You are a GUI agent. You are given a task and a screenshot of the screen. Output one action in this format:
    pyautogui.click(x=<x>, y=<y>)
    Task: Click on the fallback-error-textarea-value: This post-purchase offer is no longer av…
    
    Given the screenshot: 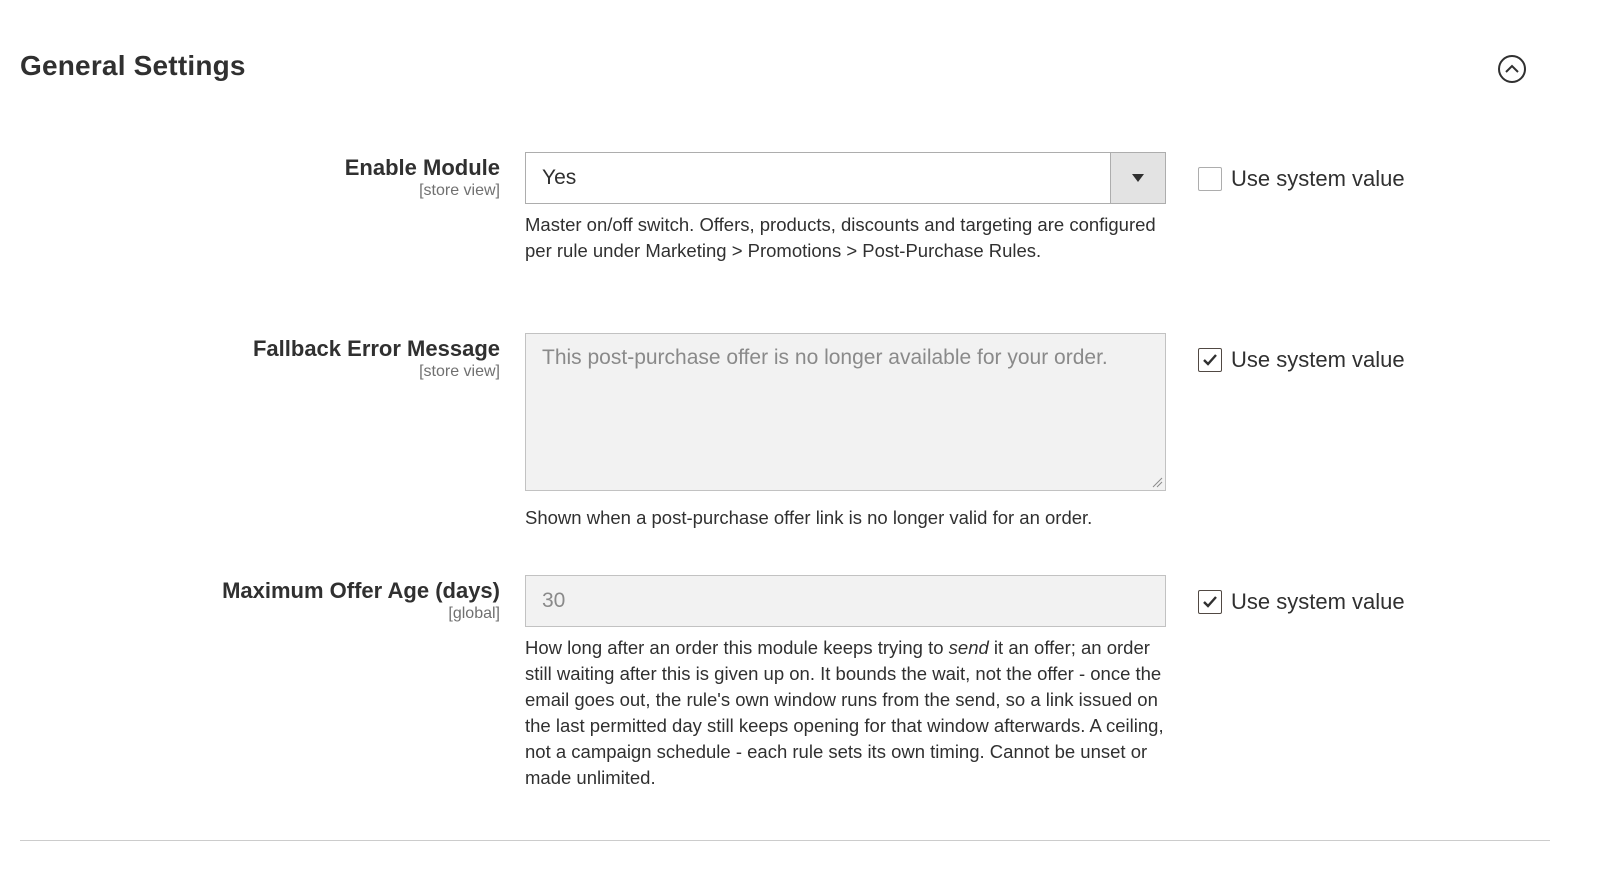 What is the action you would take?
    pyautogui.click(x=825, y=357)
    